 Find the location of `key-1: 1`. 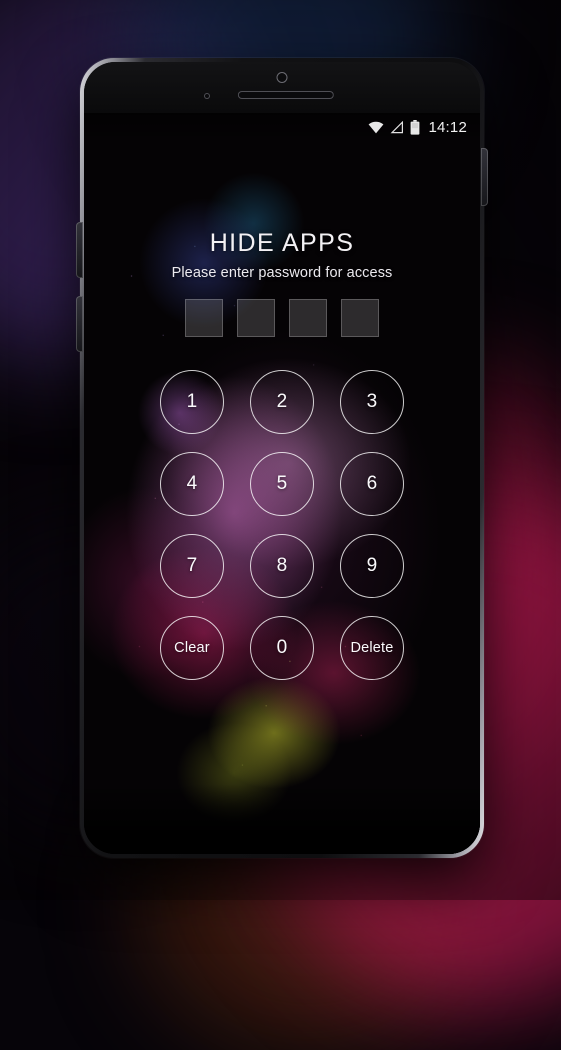

key-1: 1 is located at coordinates (192, 402).